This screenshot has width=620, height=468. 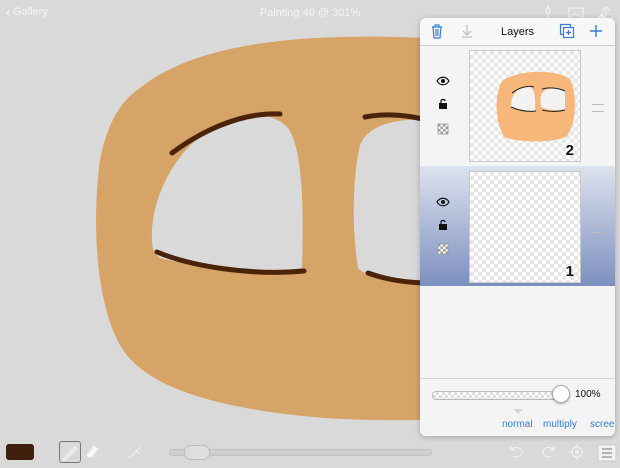 I want to click on layer-row-1: 1, so click(x=517, y=226).